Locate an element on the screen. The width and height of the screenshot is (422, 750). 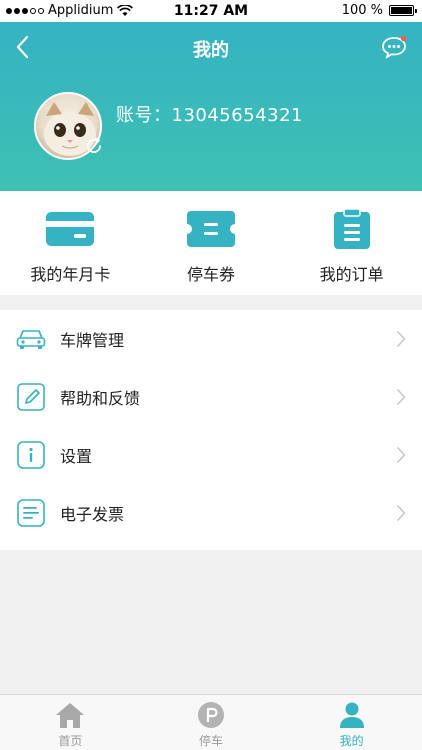
quick-item-orders: 我的订单 is located at coordinates (351, 243).